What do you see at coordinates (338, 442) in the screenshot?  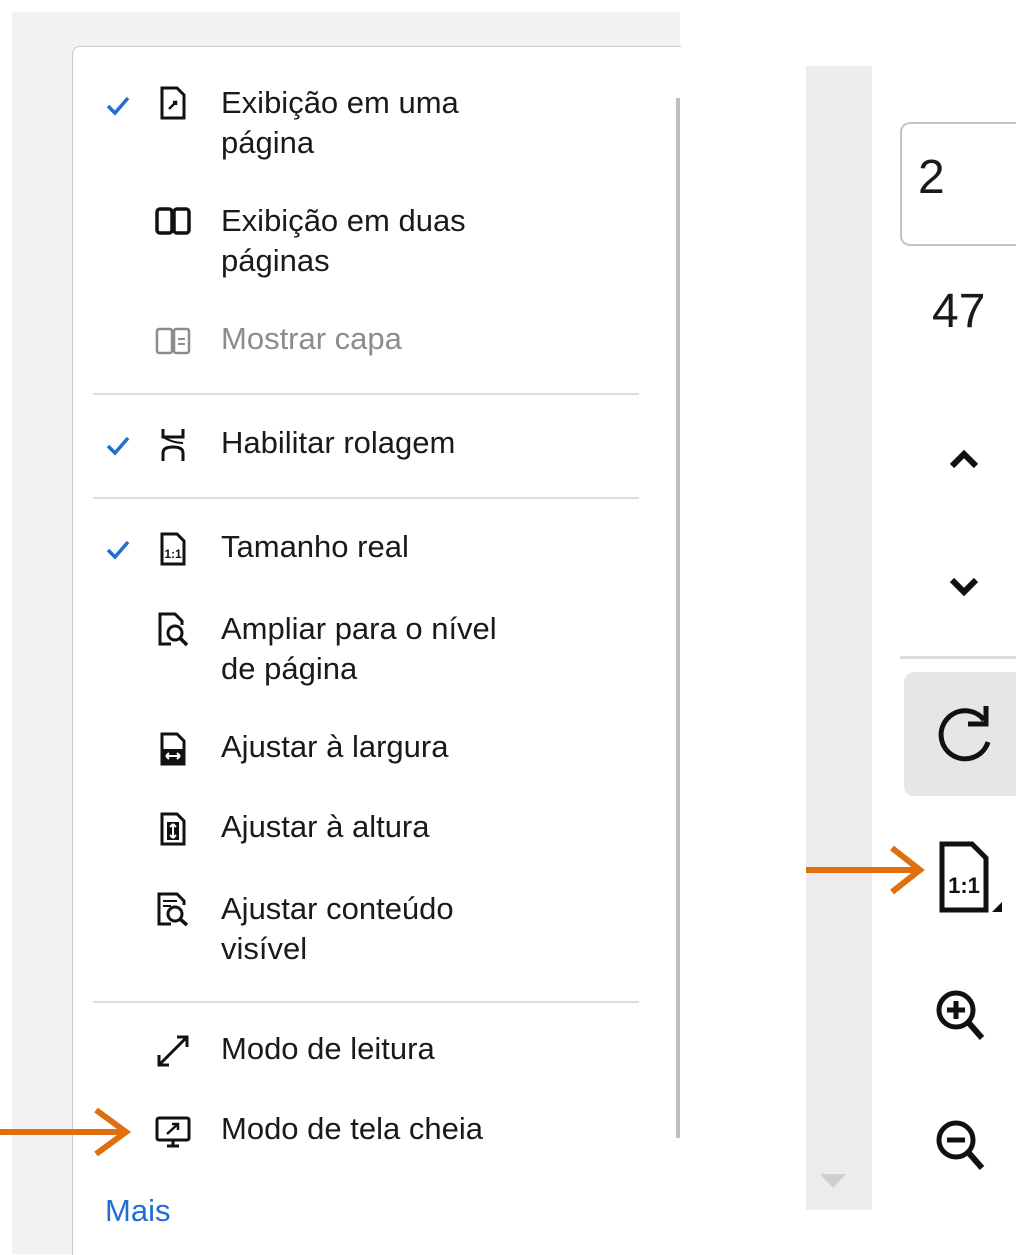 I see `menu-item-label: Habilitar rolagem` at bounding box center [338, 442].